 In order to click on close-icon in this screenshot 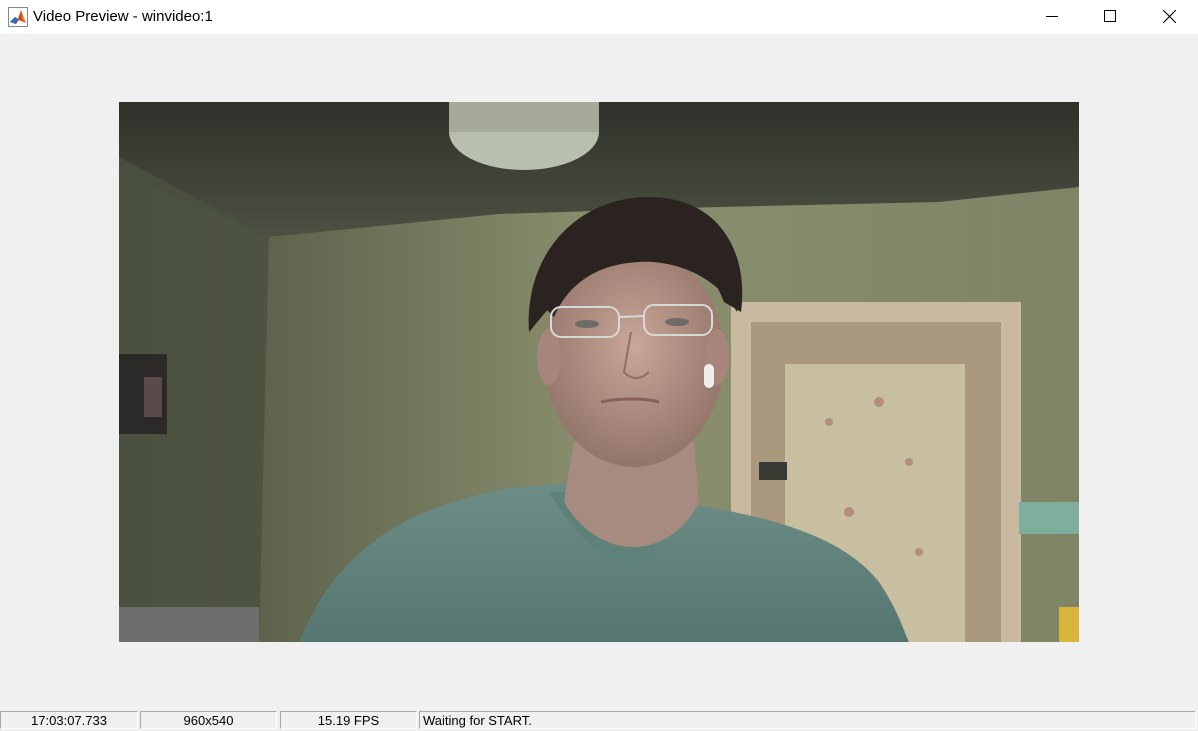, I will do `click(1169, 16)`.